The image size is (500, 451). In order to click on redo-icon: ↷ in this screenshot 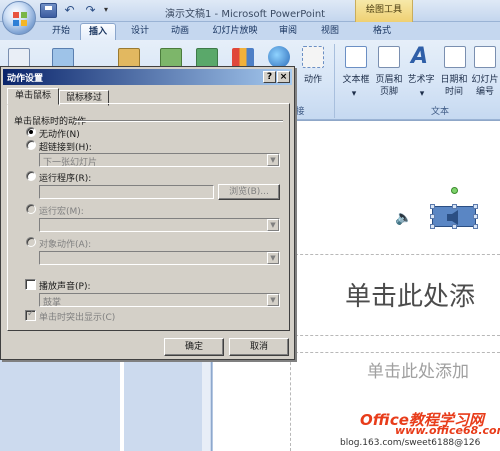, I will do `click(90, 10)`.